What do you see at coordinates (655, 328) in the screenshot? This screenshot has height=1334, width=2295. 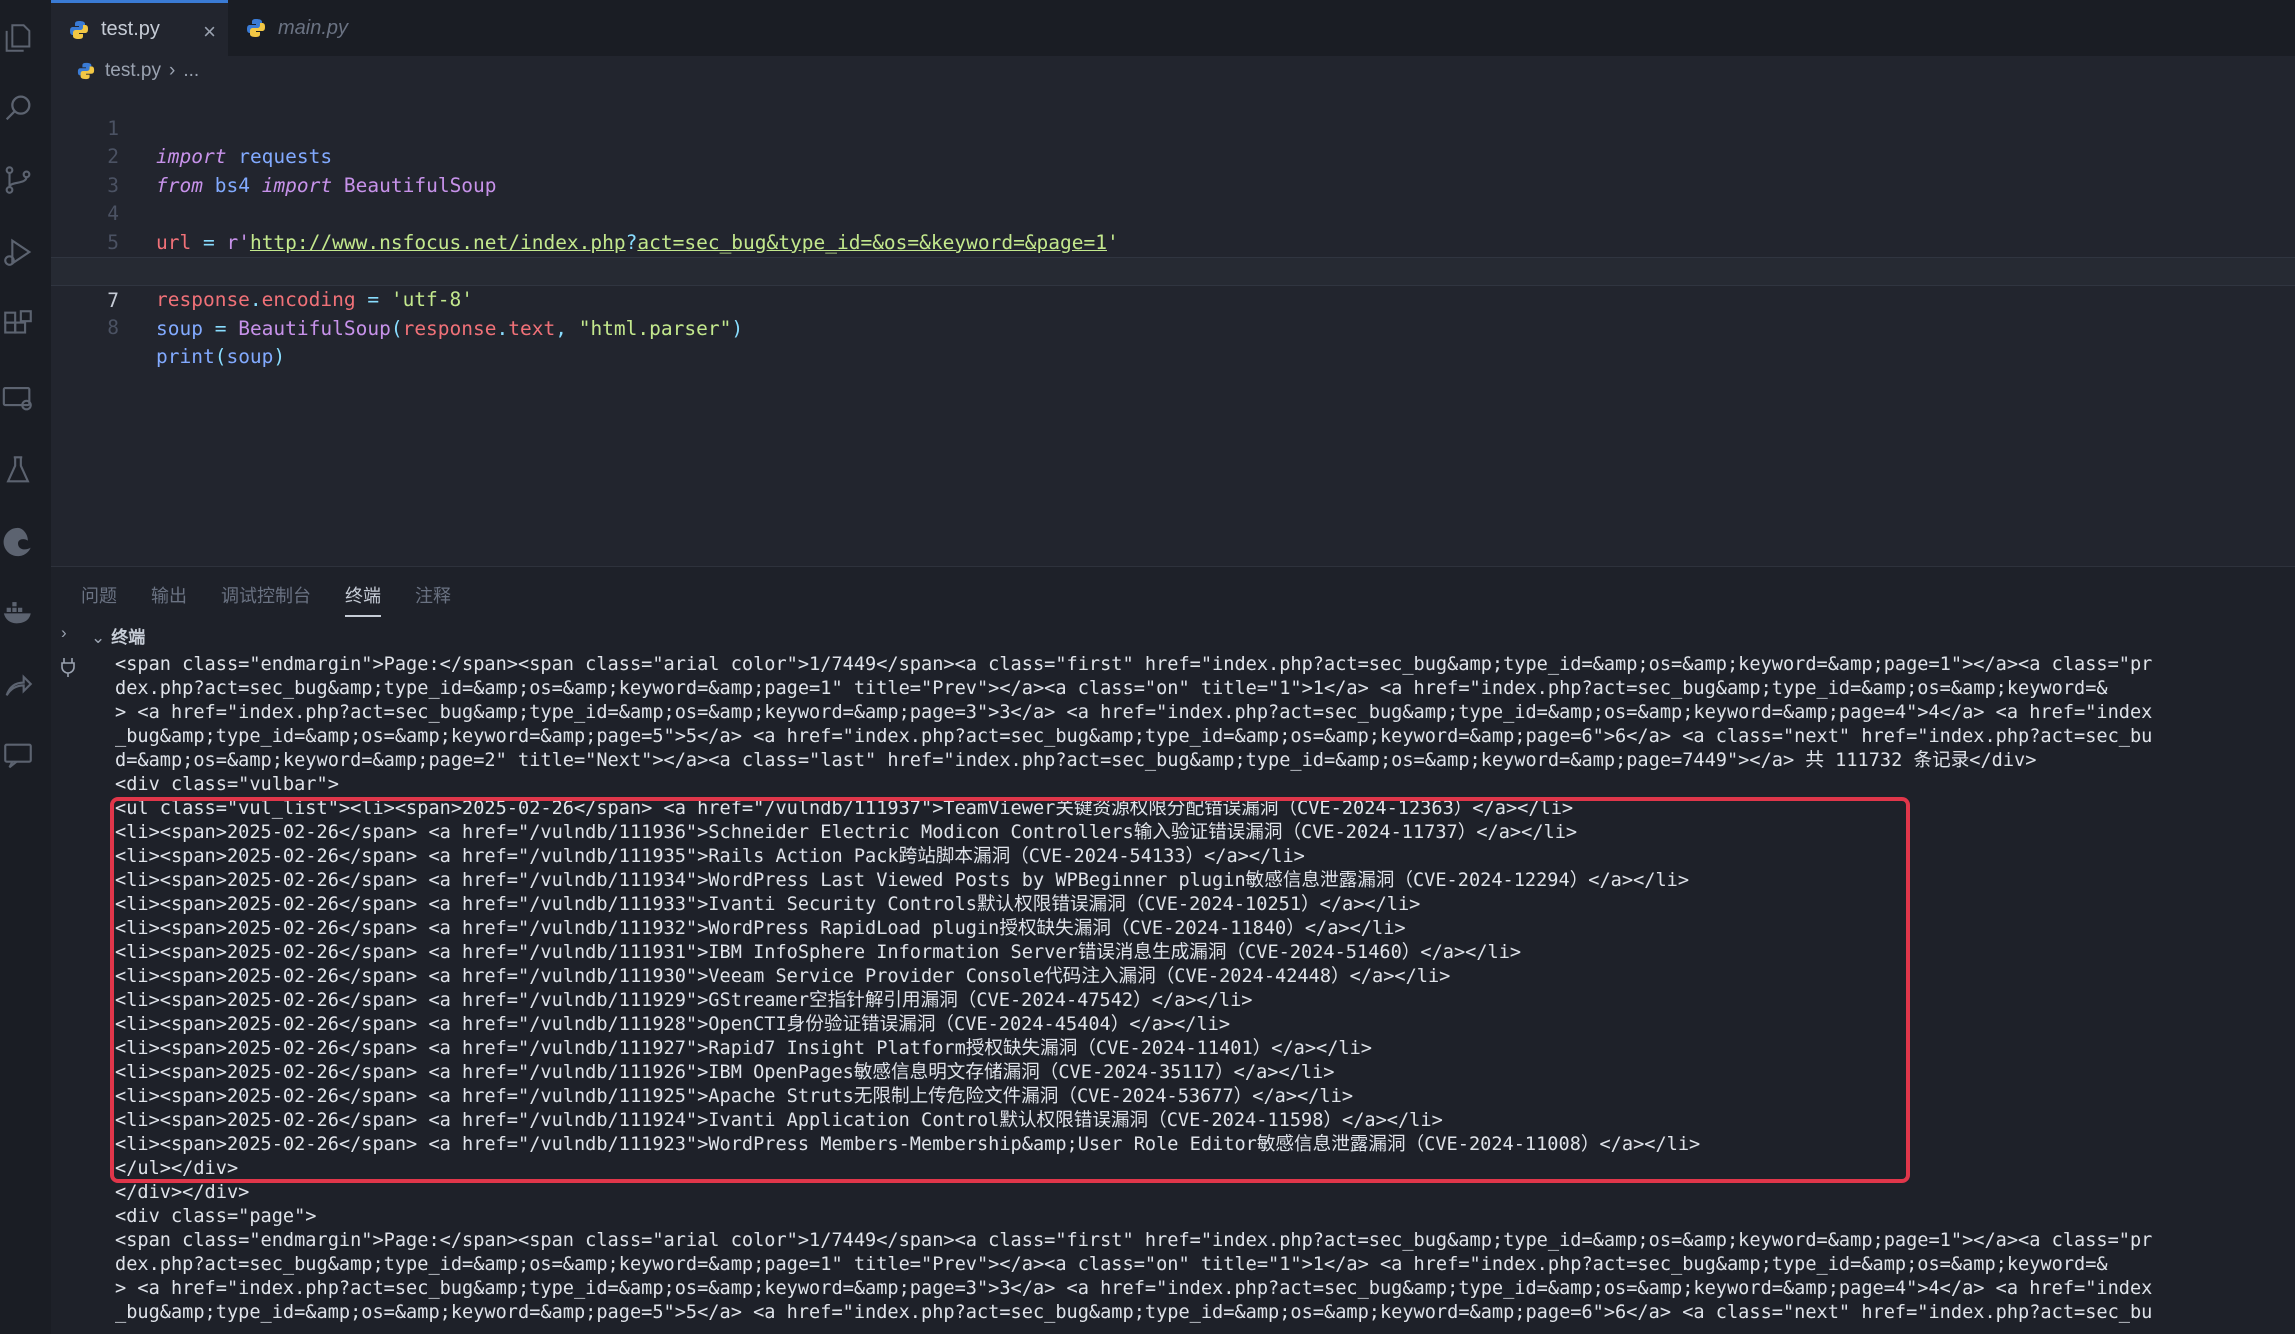 I see `string-literal: "html.parser"` at bounding box center [655, 328].